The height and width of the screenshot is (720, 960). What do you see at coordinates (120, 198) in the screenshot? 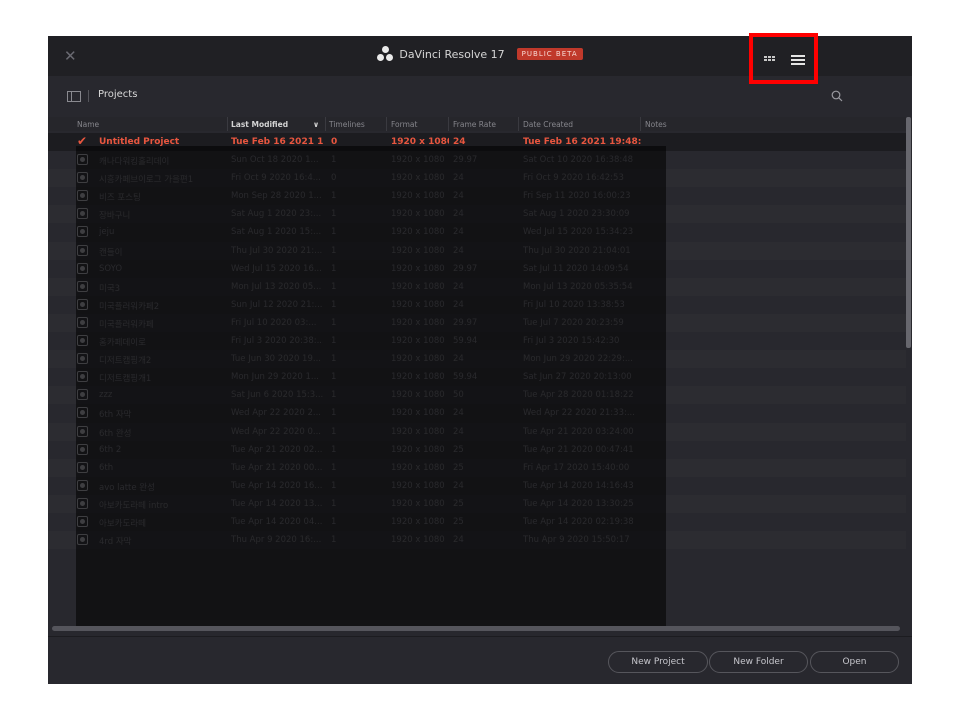
I see `project-name: 비즈 포스팅` at bounding box center [120, 198].